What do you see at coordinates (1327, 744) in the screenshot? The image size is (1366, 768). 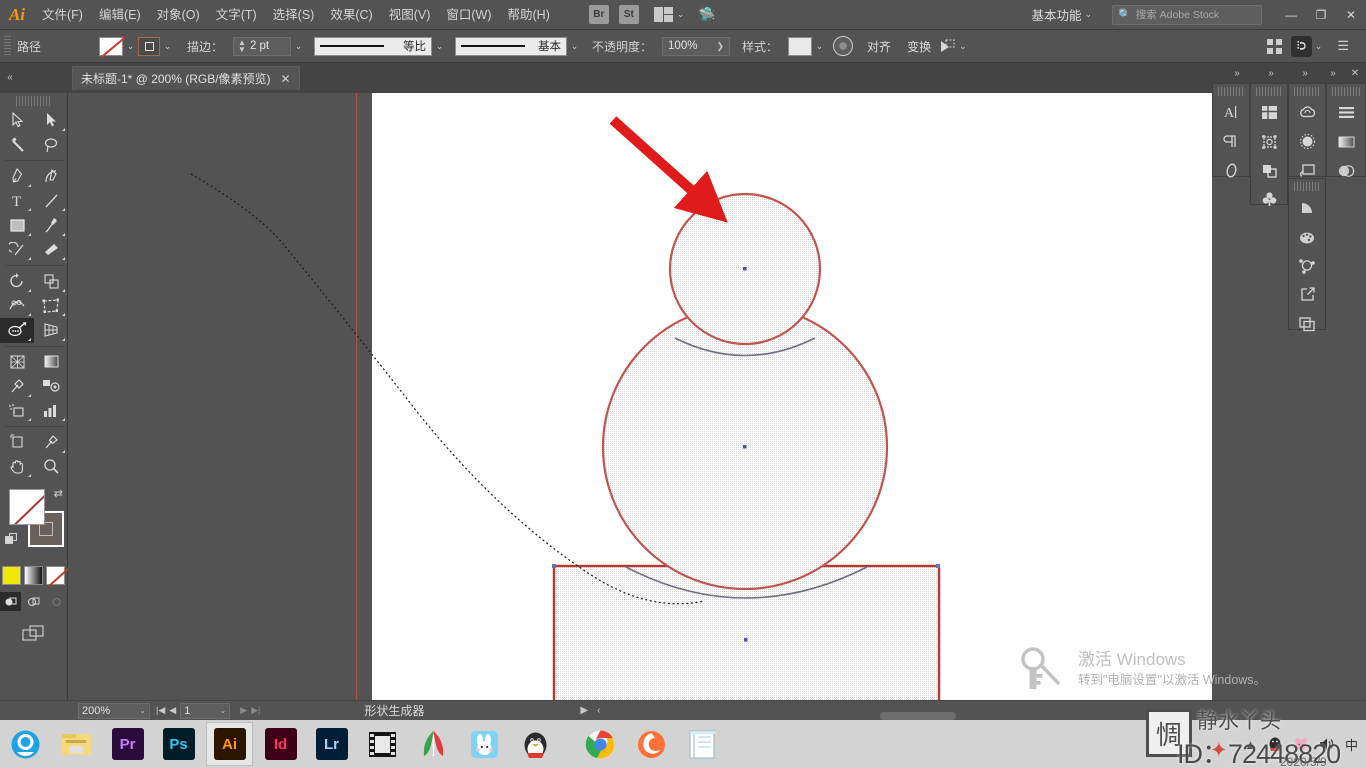 I see `volume-icon` at bounding box center [1327, 744].